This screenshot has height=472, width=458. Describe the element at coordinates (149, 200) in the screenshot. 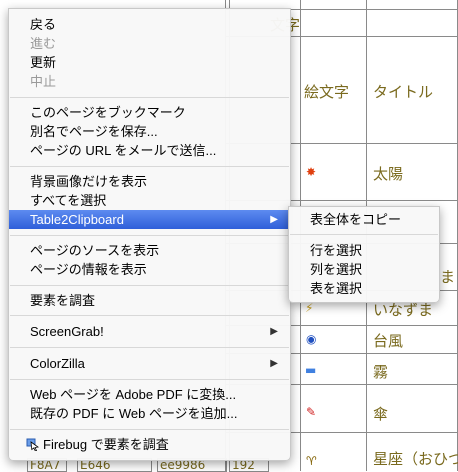

I see `menu-item-select-all: すべてを選択` at that location.